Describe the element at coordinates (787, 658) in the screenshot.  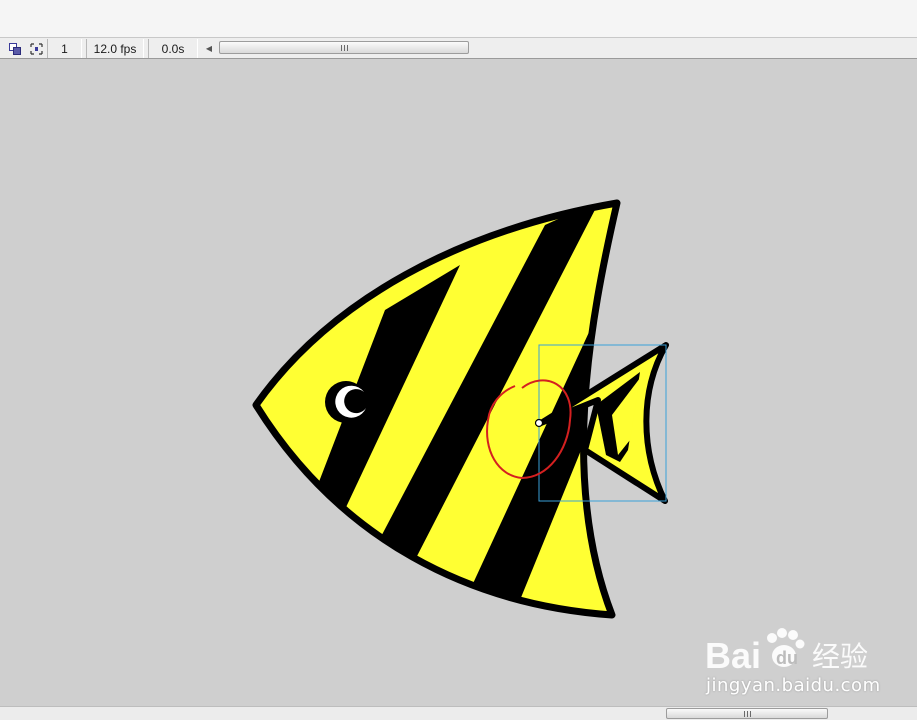
I see `watermark-logo-text-2: du` at that location.